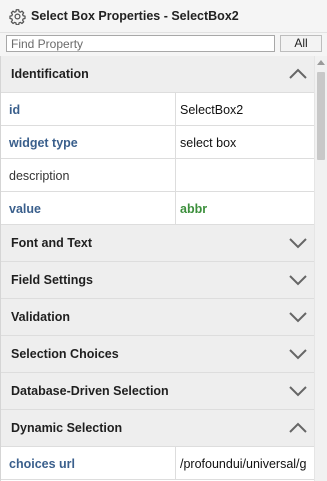 The image size is (327, 481). Describe the element at coordinates (88, 109) in the screenshot. I see `property-name: id` at that location.